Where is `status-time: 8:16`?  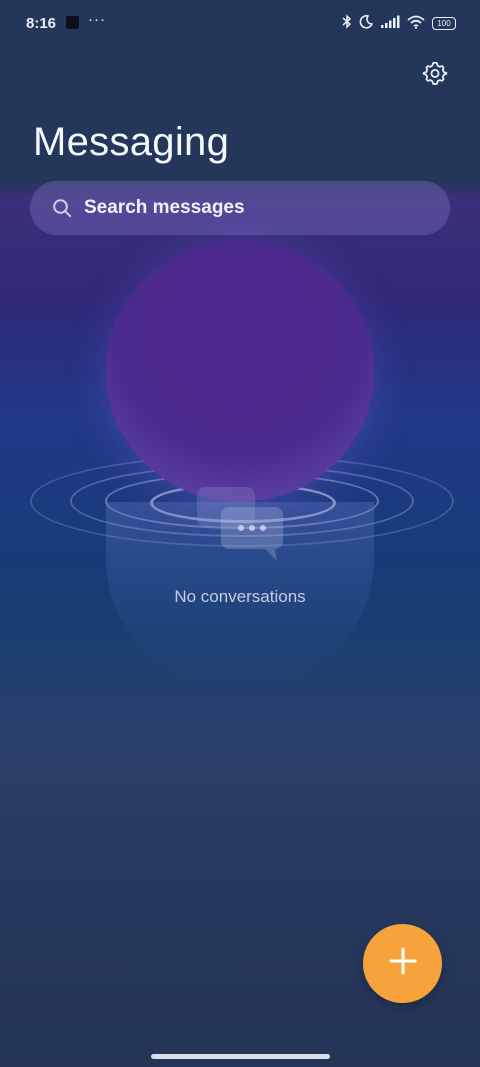 status-time: 8:16 is located at coordinates (41, 23).